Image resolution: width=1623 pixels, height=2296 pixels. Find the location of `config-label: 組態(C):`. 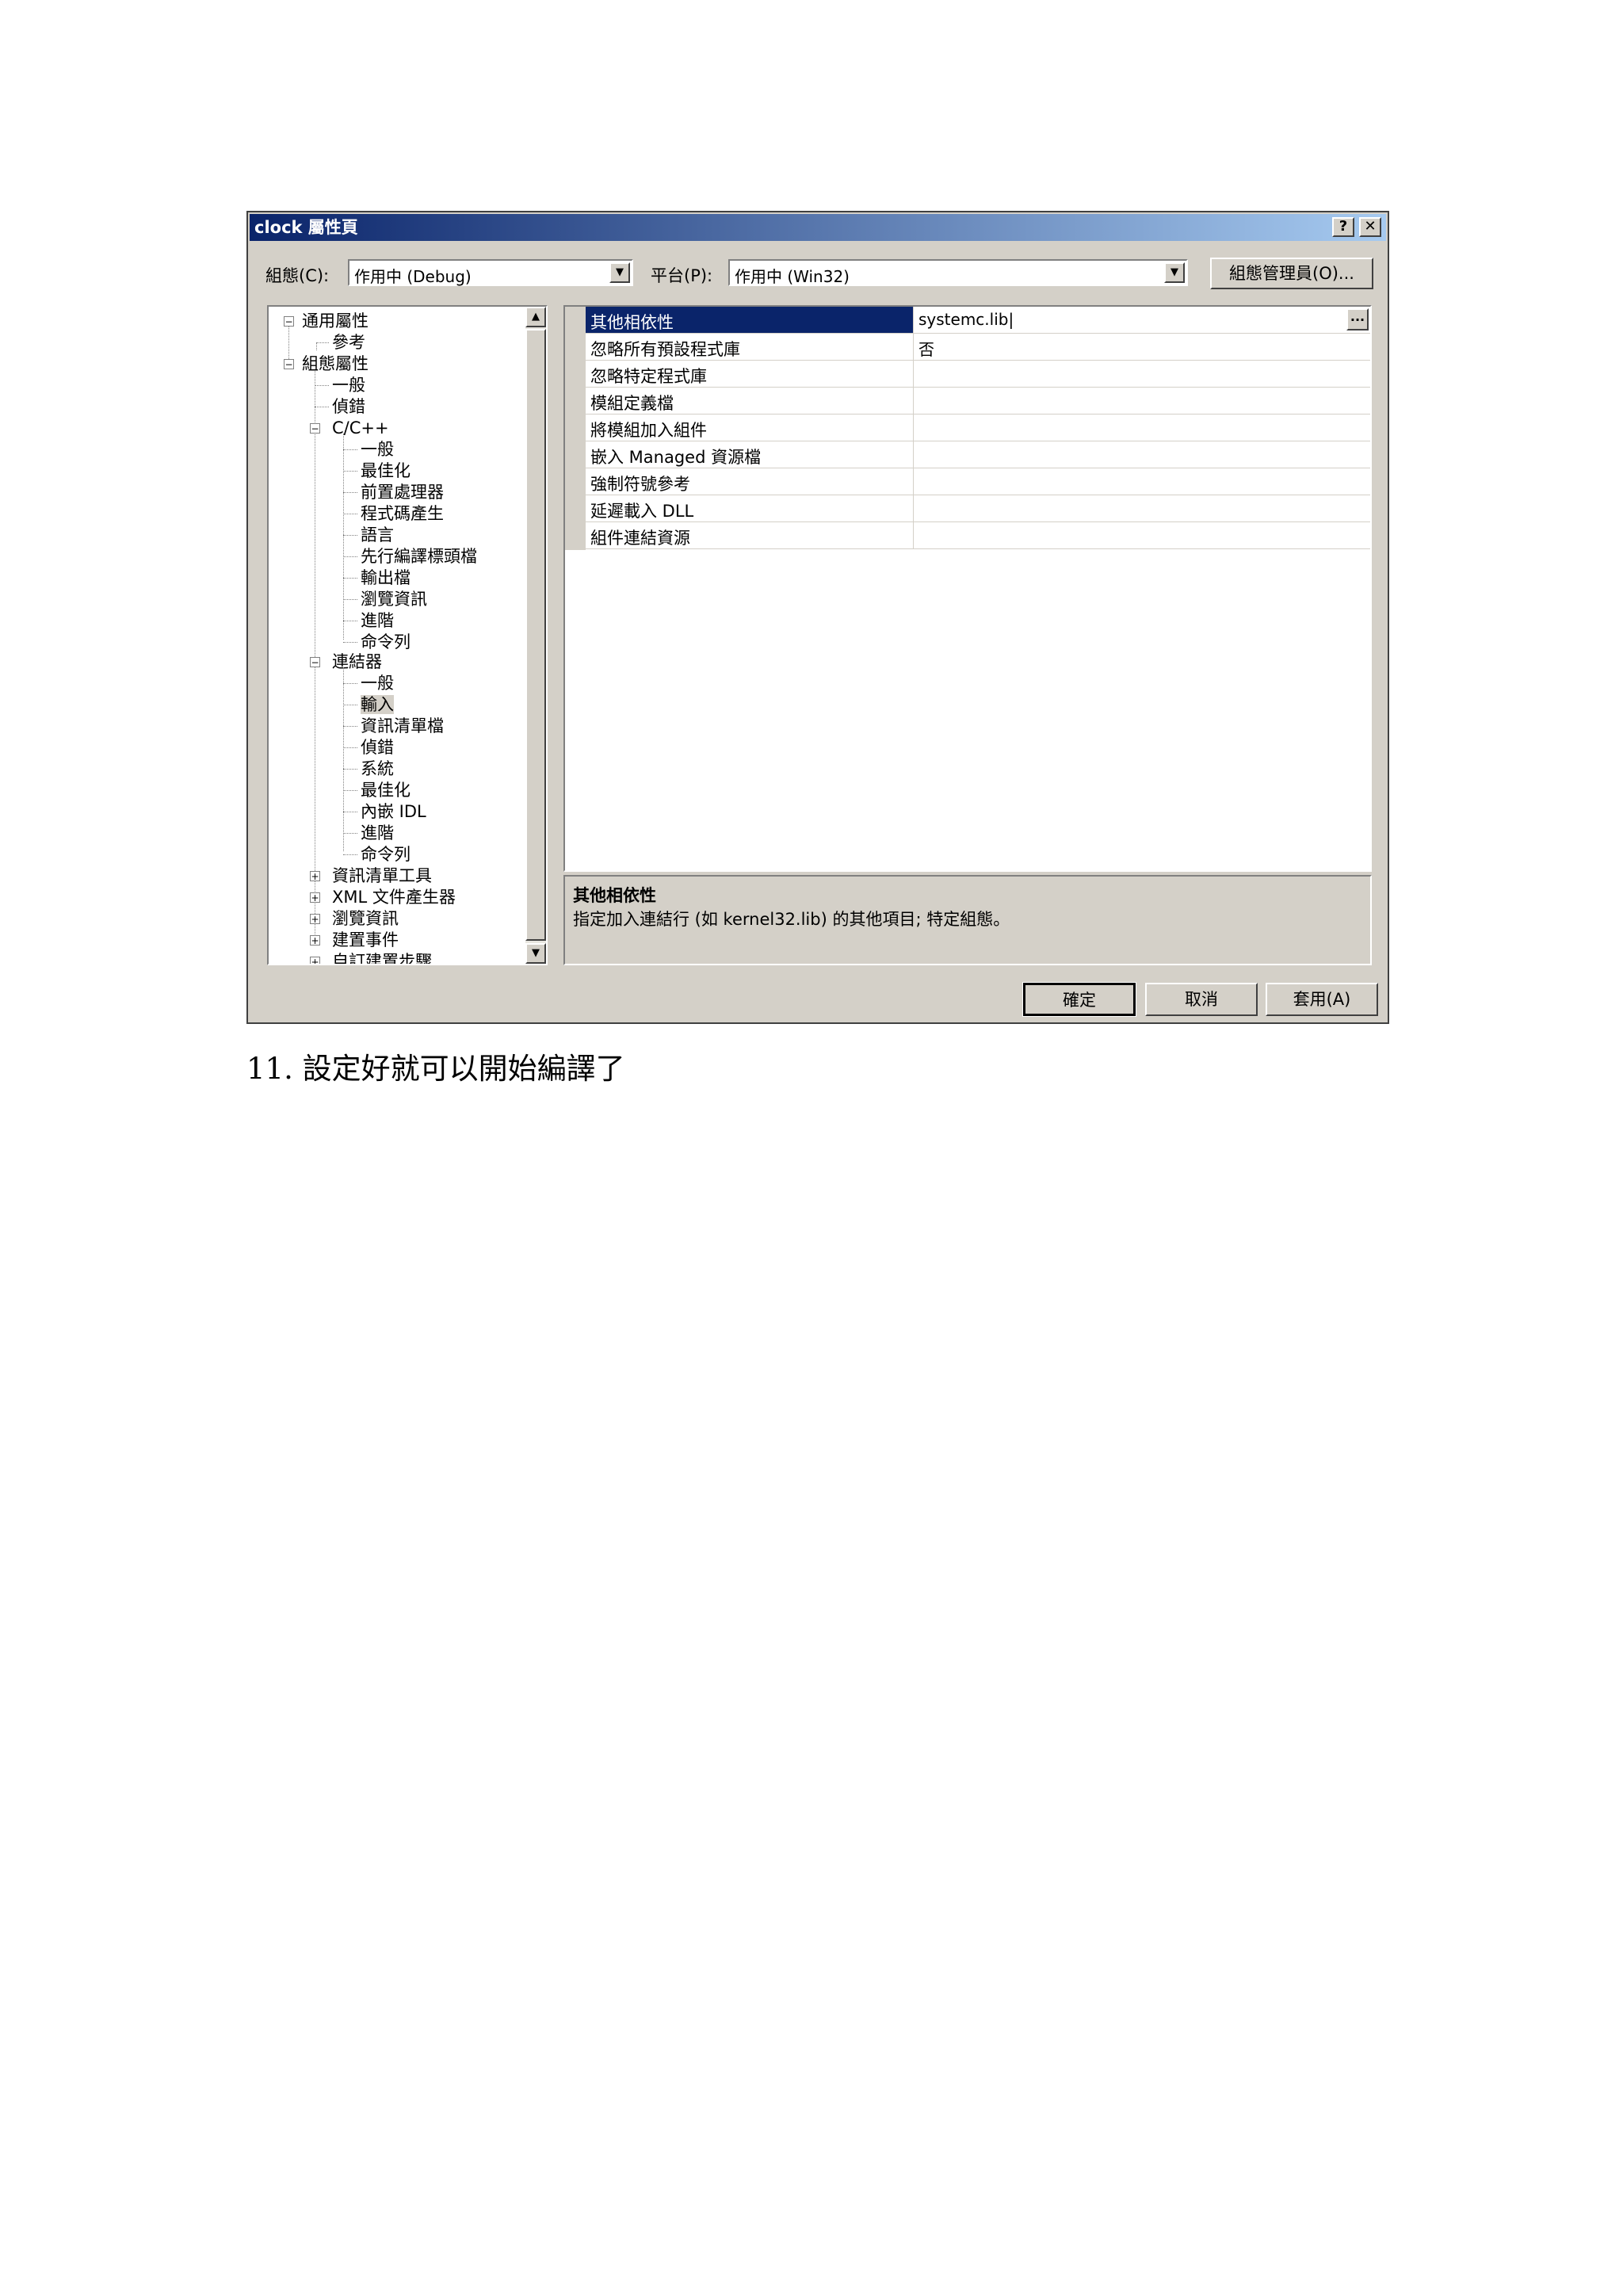

config-label: 組態(C): is located at coordinates (297, 275).